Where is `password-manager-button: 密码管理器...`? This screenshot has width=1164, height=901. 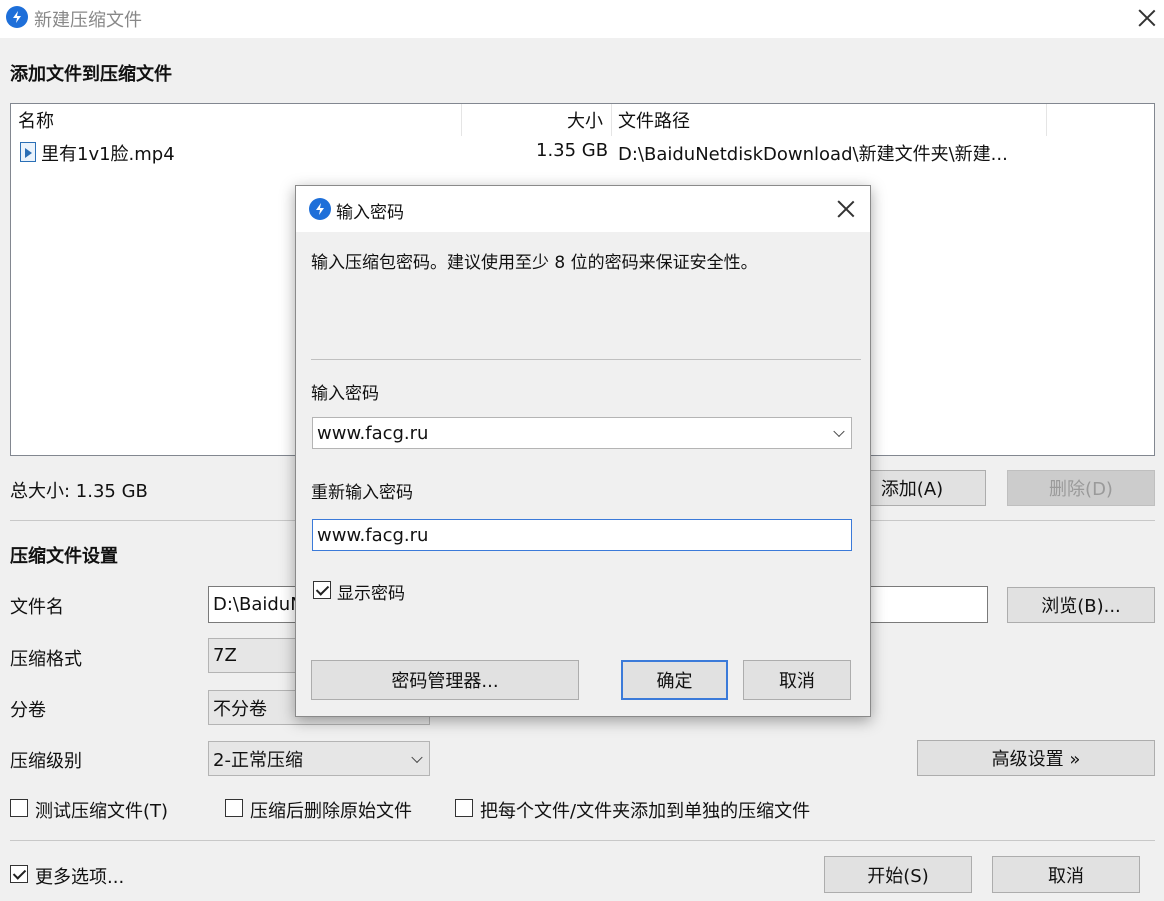
password-manager-button: 密码管理器... is located at coordinates (445, 680).